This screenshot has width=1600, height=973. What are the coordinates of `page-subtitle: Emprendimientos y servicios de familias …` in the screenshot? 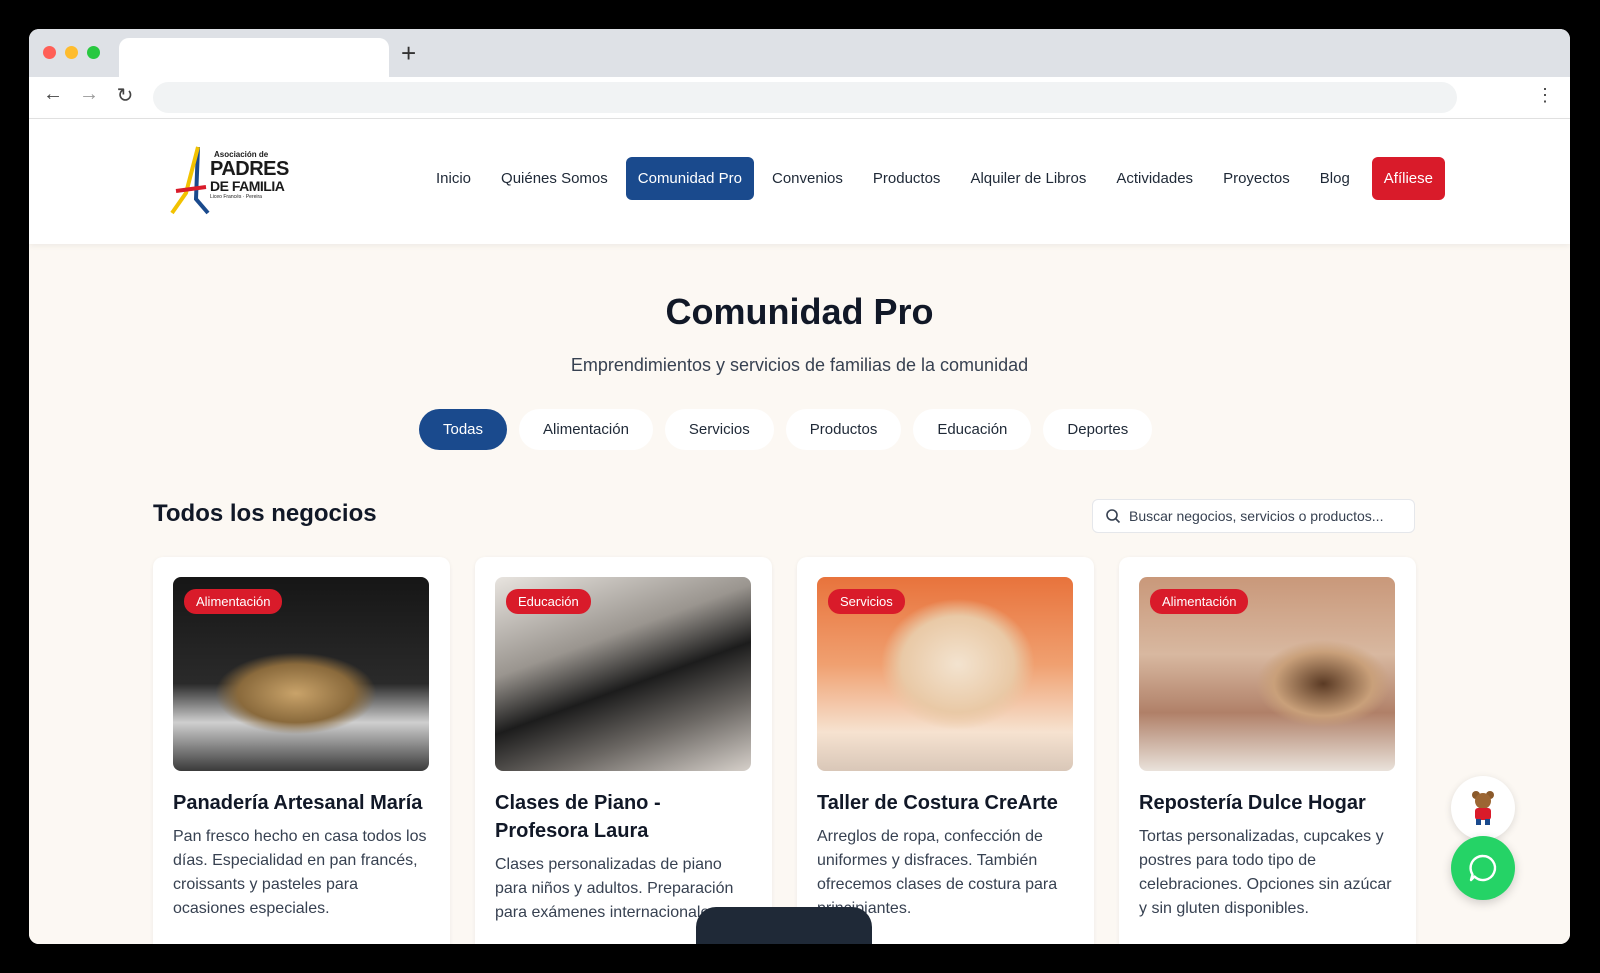 It's located at (799, 365).